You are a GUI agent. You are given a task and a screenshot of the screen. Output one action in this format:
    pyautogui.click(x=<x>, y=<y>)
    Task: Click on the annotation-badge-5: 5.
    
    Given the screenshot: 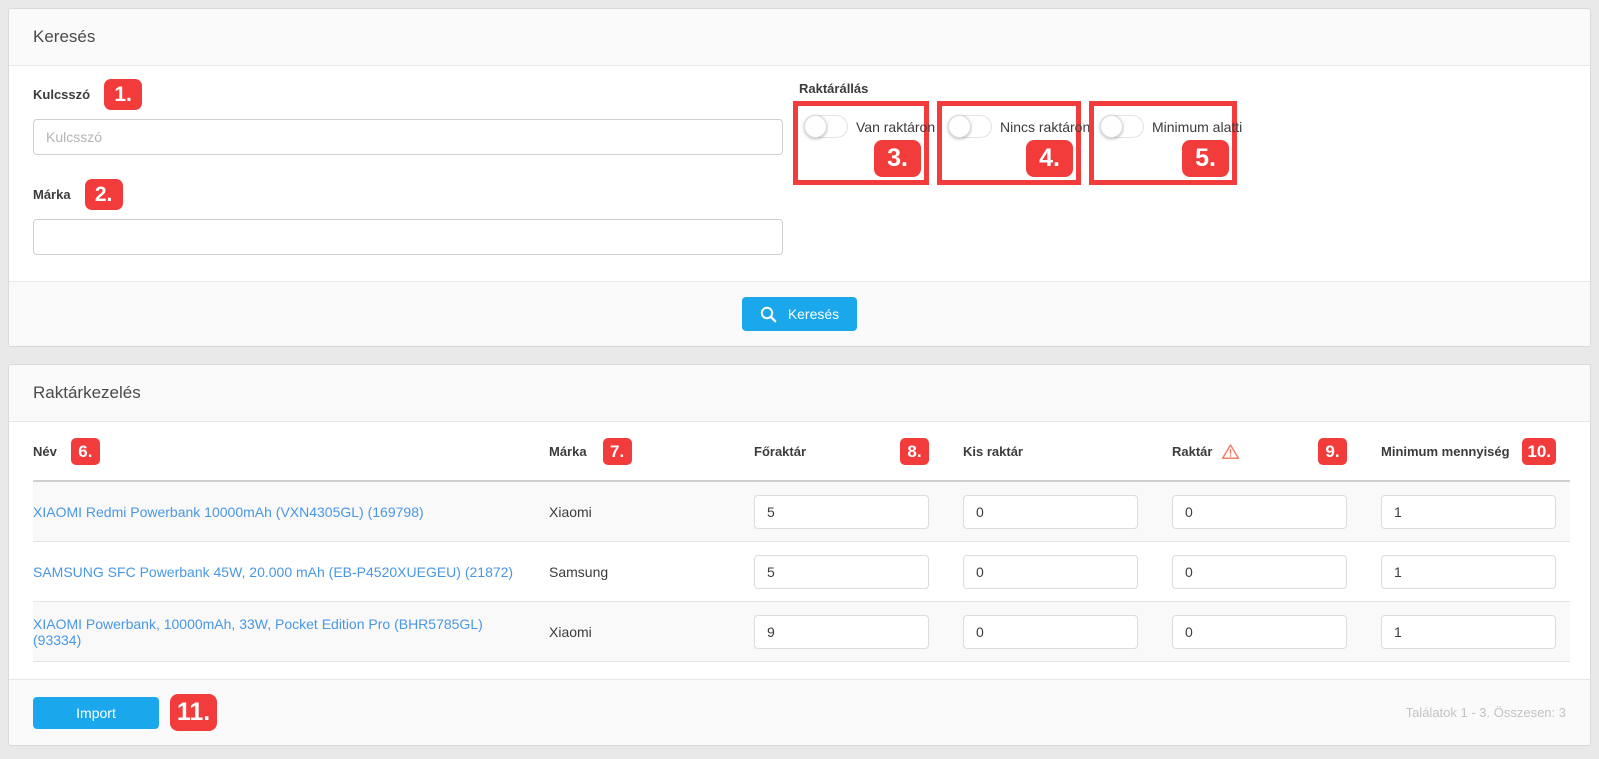 What is the action you would take?
    pyautogui.click(x=1205, y=158)
    